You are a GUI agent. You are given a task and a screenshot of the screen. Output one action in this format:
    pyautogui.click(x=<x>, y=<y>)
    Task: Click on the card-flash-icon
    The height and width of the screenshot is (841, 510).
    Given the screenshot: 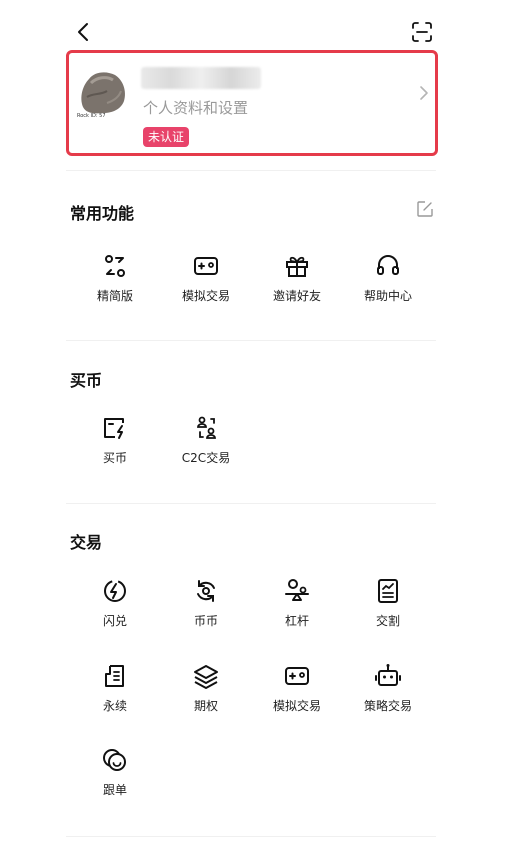 What is the action you would take?
    pyautogui.click(x=114, y=428)
    